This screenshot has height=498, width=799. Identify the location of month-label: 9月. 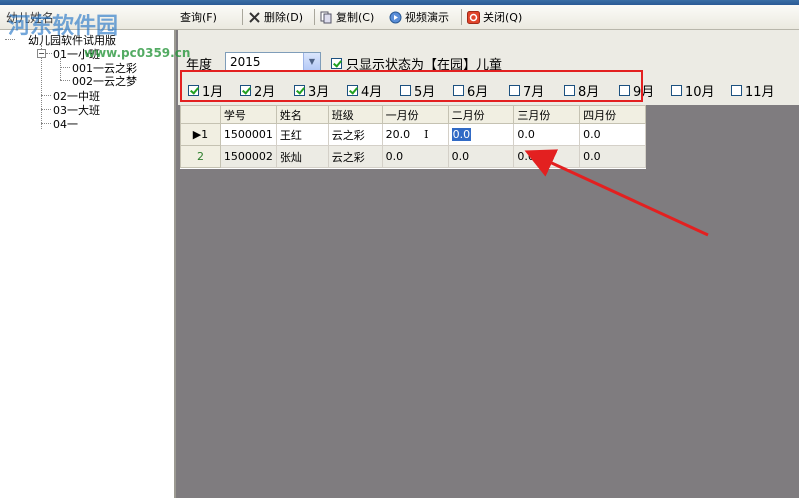
(644, 92).